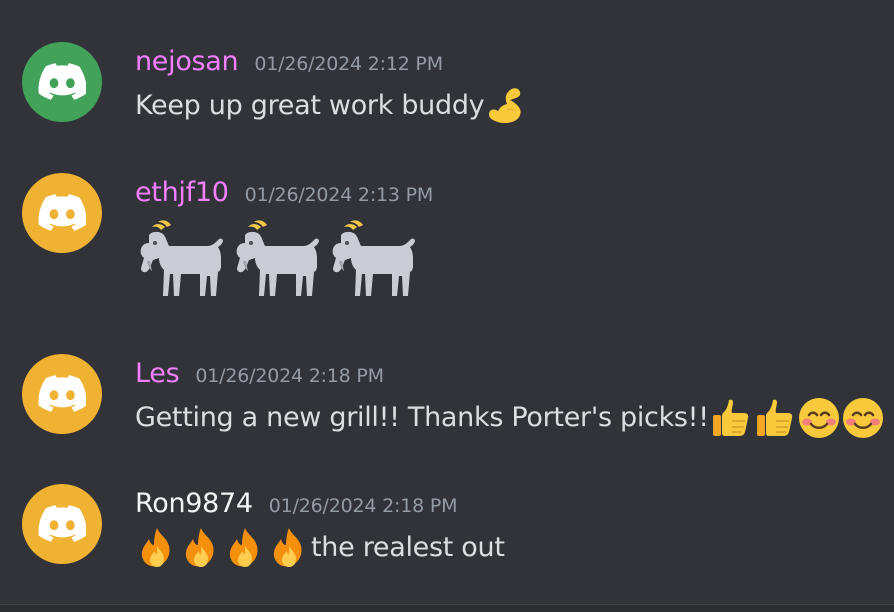 Image resolution: width=894 pixels, height=612 pixels. I want to click on flexed-biceps-icon, so click(506, 106).